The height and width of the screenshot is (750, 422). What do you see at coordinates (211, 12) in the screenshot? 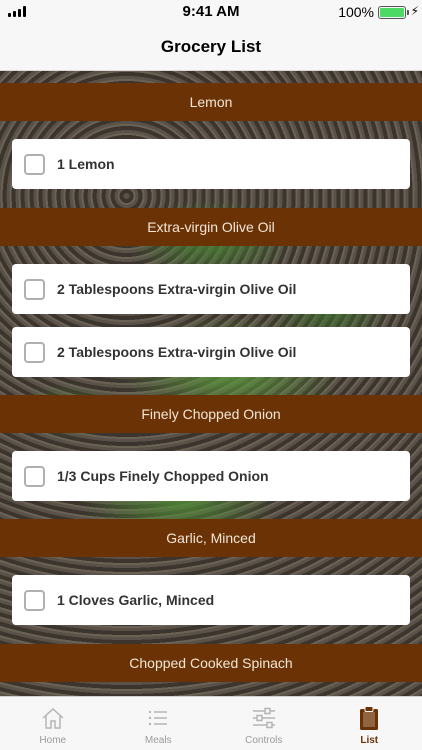
I see `status-bar: 9:41 AM 100% ⚡` at bounding box center [211, 12].